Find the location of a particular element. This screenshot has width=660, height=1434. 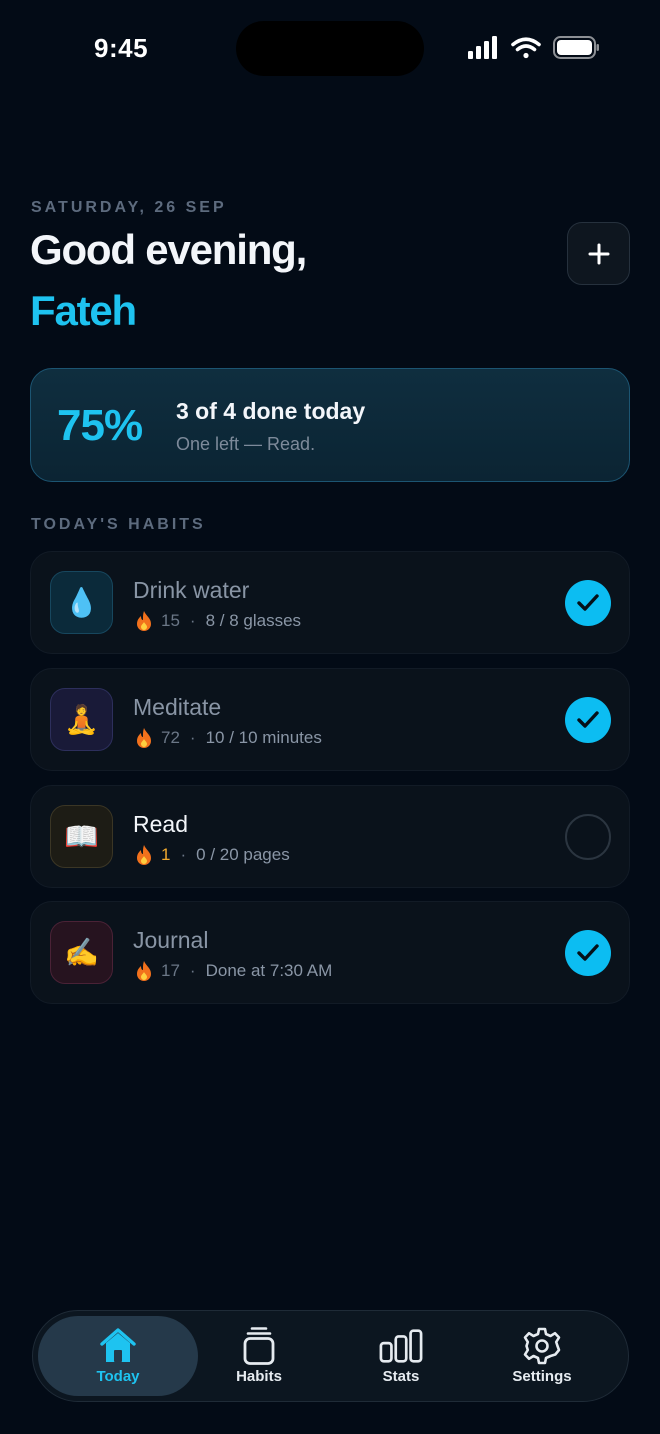

habit-meta: 15 · 8 / 8 glasses is located at coordinates (218, 621).